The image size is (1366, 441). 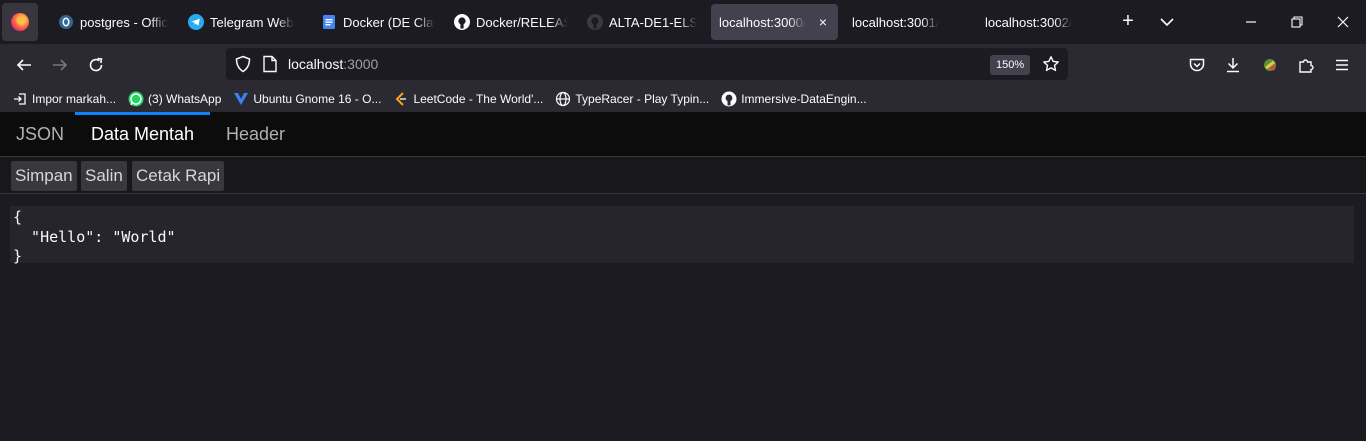 What do you see at coordinates (243, 66) in the screenshot?
I see `shield-icon` at bounding box center [243, 66].